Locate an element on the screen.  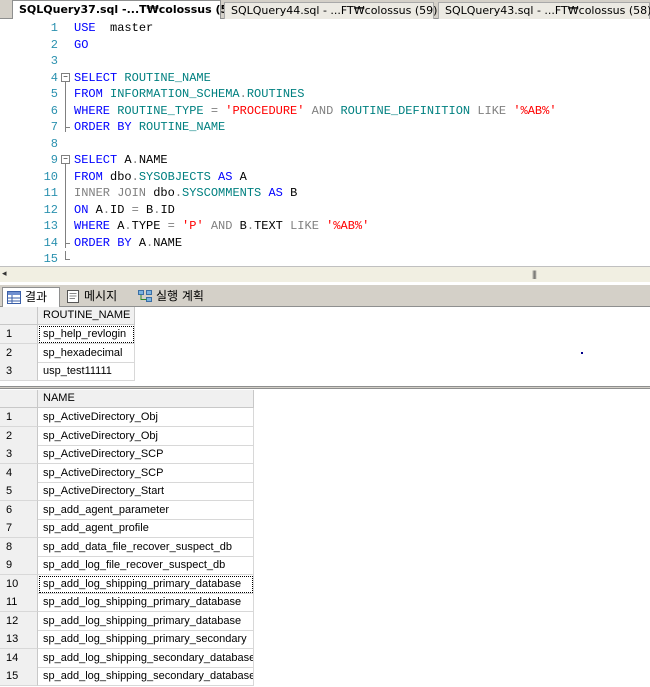
row-number: 15 is located at coordinates (19, 676).